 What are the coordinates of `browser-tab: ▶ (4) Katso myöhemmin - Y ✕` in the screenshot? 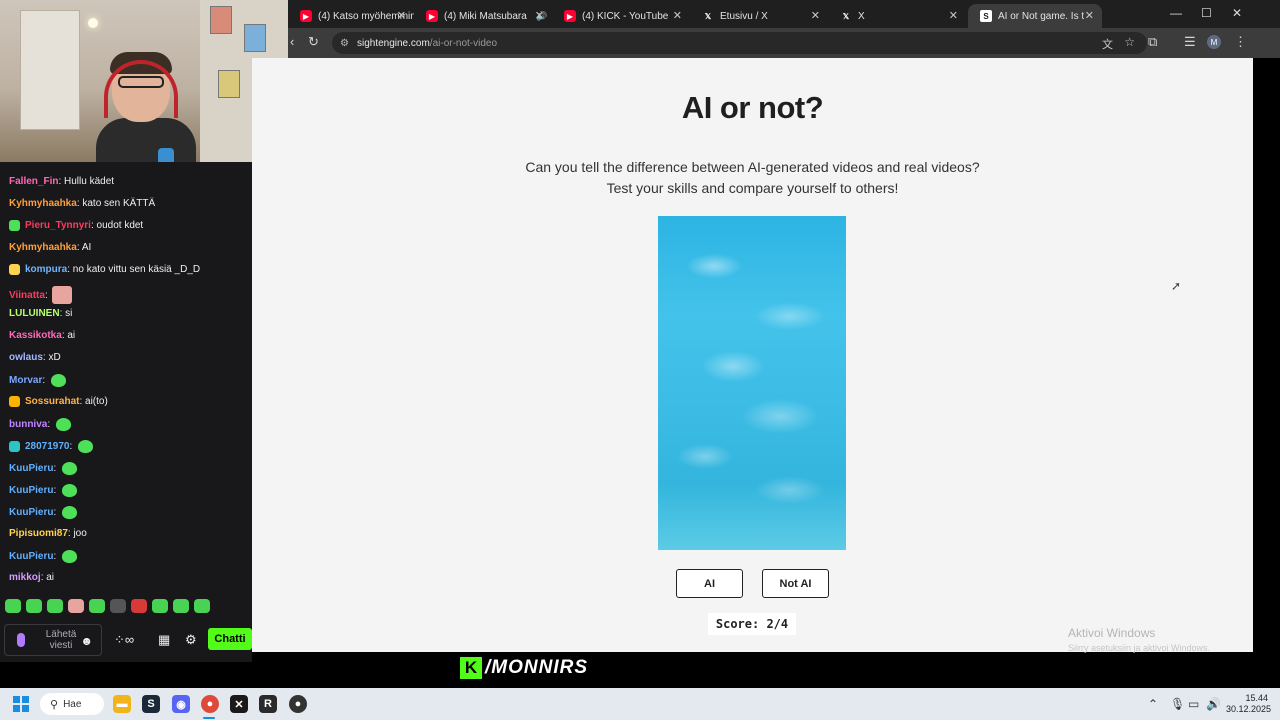 It's located at (351, 16).